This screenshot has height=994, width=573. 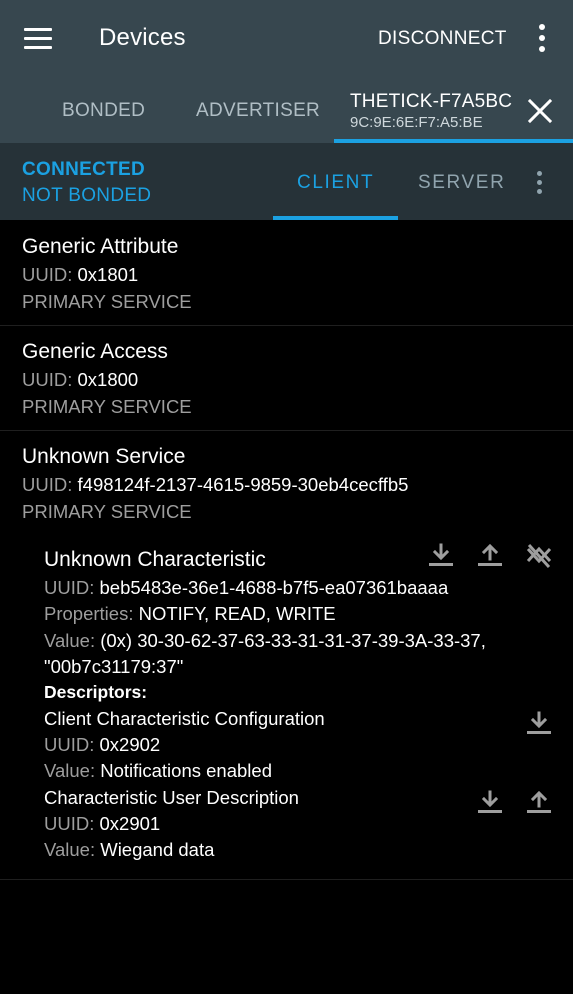 I want to click on disconnect-button: DISCONNECT, so click(x=442, y=39).